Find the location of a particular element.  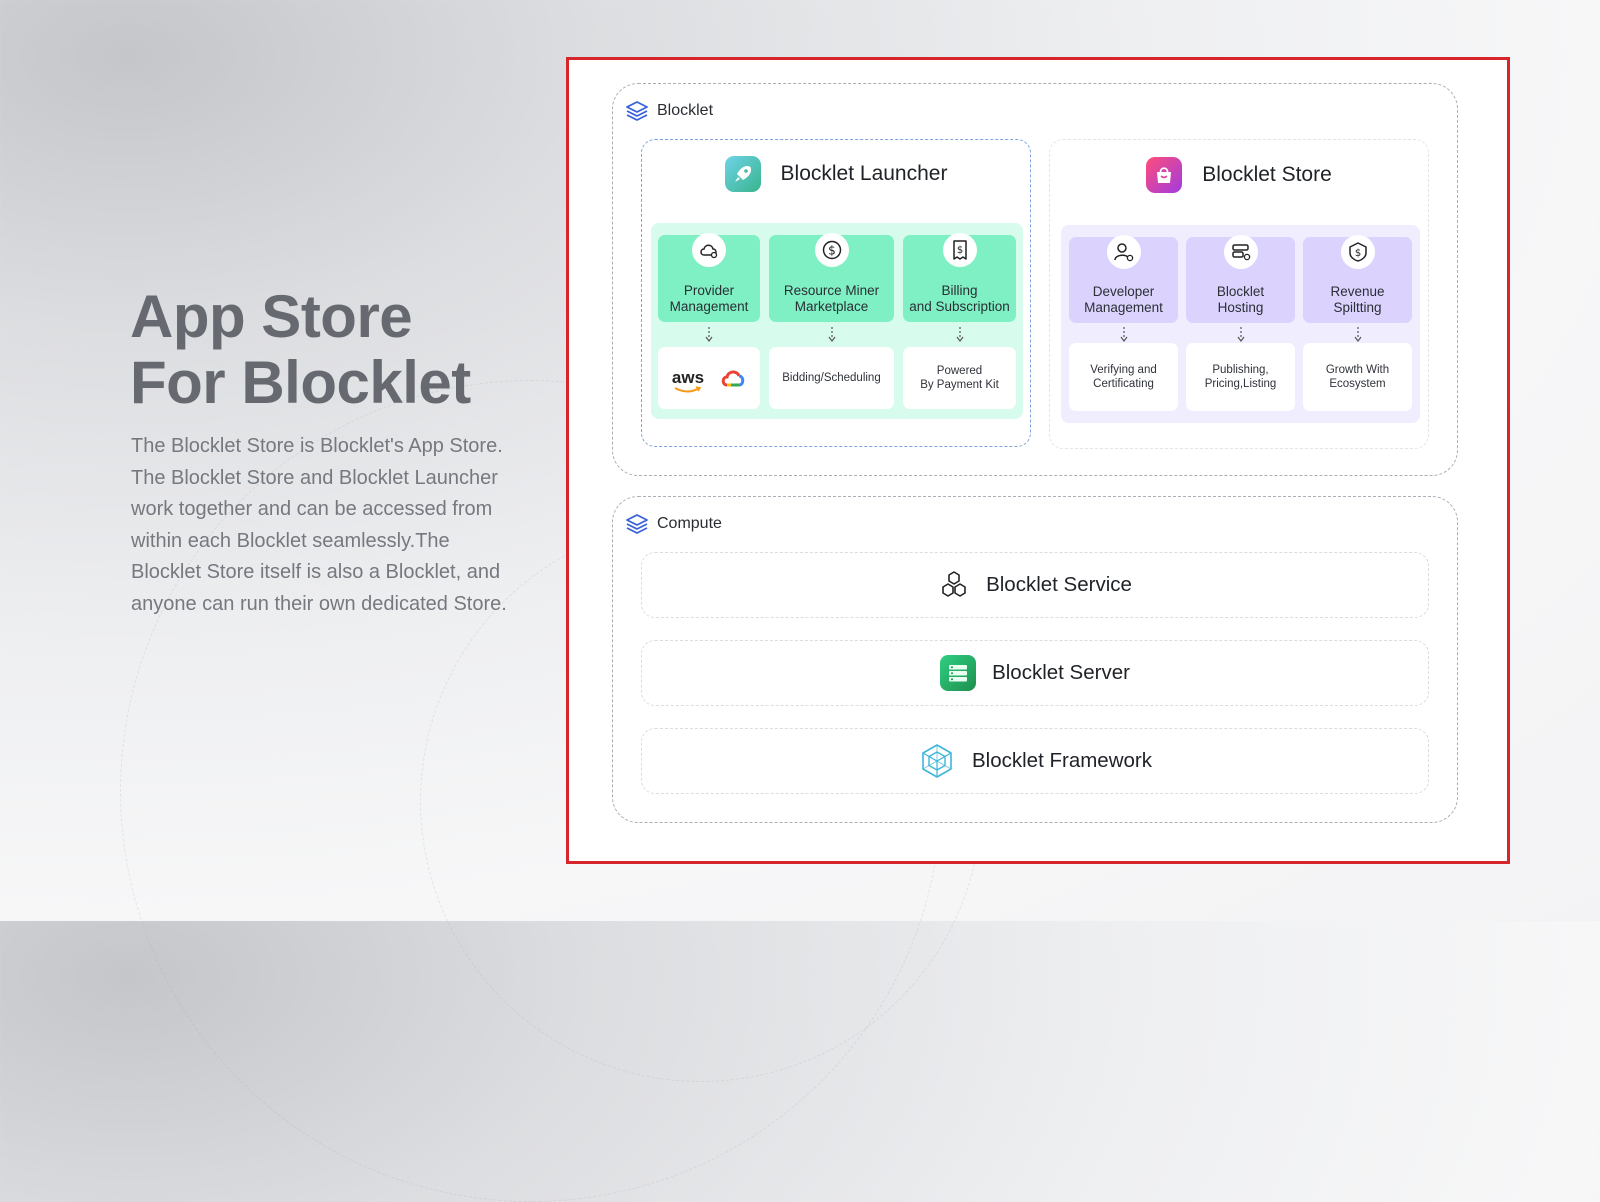

user-gear-icon is located at coordinates (1123, 252).